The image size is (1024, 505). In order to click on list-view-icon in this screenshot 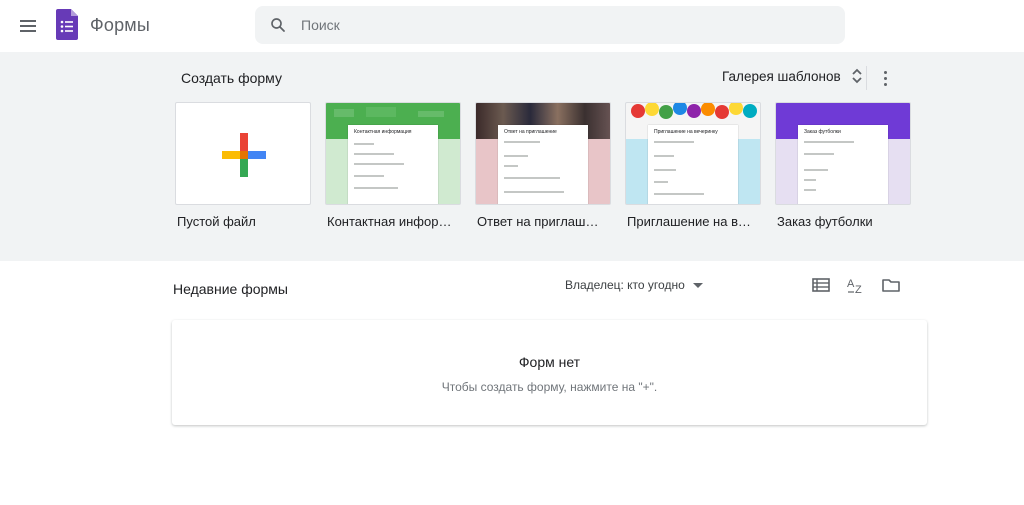, I will do `click(821, 285)`.